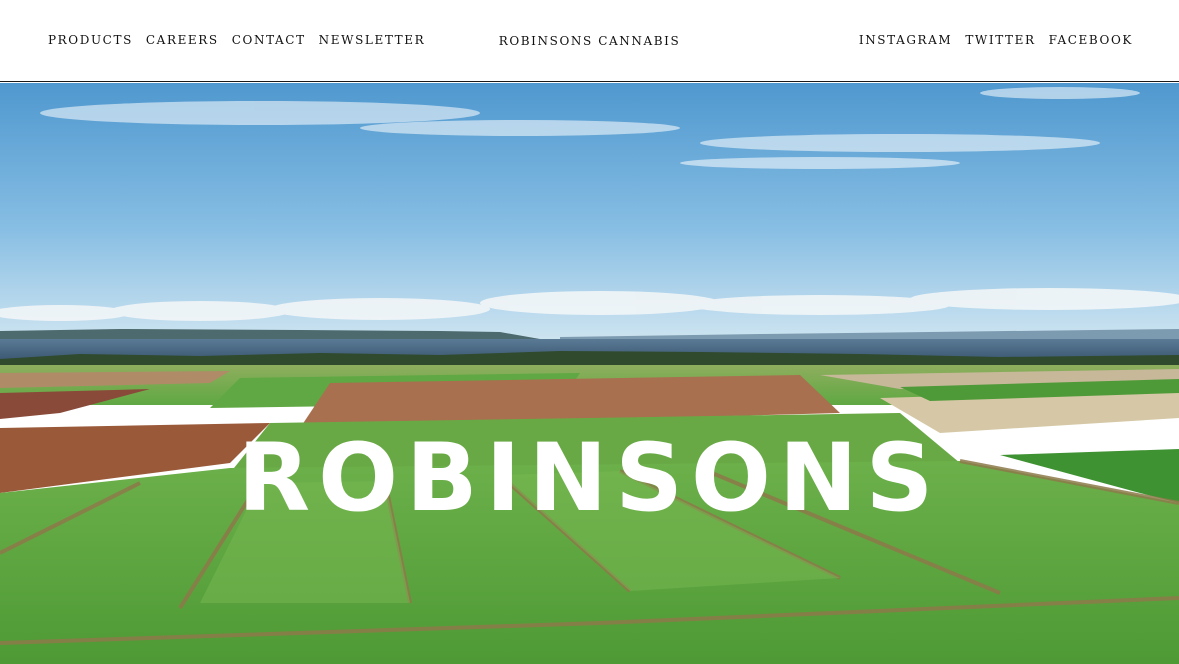 The height and width of the screenshot is (664, 1179). Describe the element at coordinates (589, 478) in the screenshot. I see `hero-title: ROBINSONS` at that location.